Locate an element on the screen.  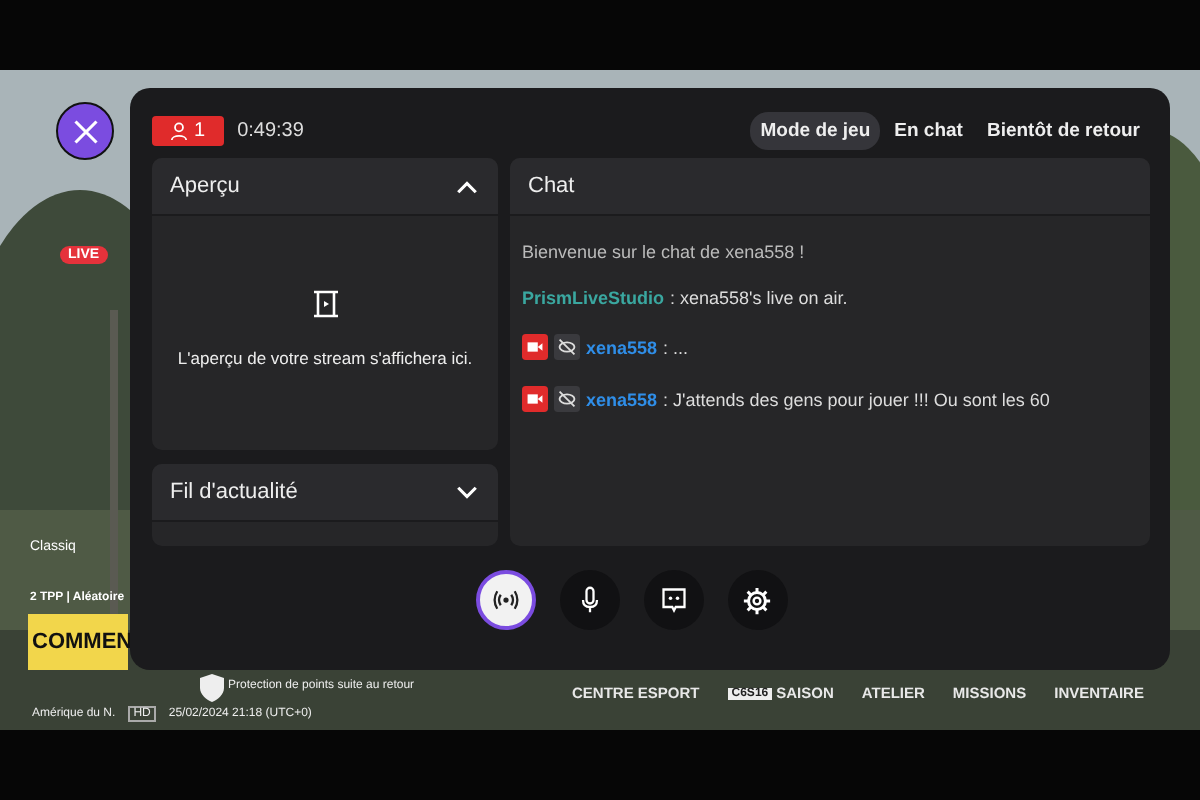
settings-button is located at coordinates (757, 600).